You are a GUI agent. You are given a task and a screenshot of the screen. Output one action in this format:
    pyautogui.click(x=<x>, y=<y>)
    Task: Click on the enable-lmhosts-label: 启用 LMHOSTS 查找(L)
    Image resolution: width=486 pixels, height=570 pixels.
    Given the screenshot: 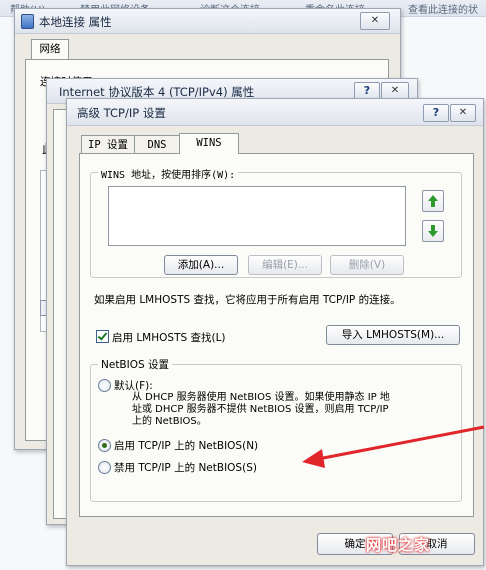 What is the action you would take?
    pyautogui.click(x=169, y=337)
    